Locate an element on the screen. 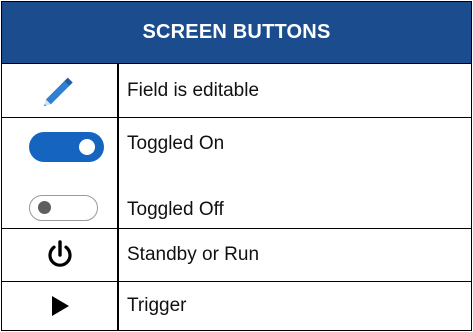 The image size is (473, 332). label-cell-play: Trigger is located at coordinates (295, 306).